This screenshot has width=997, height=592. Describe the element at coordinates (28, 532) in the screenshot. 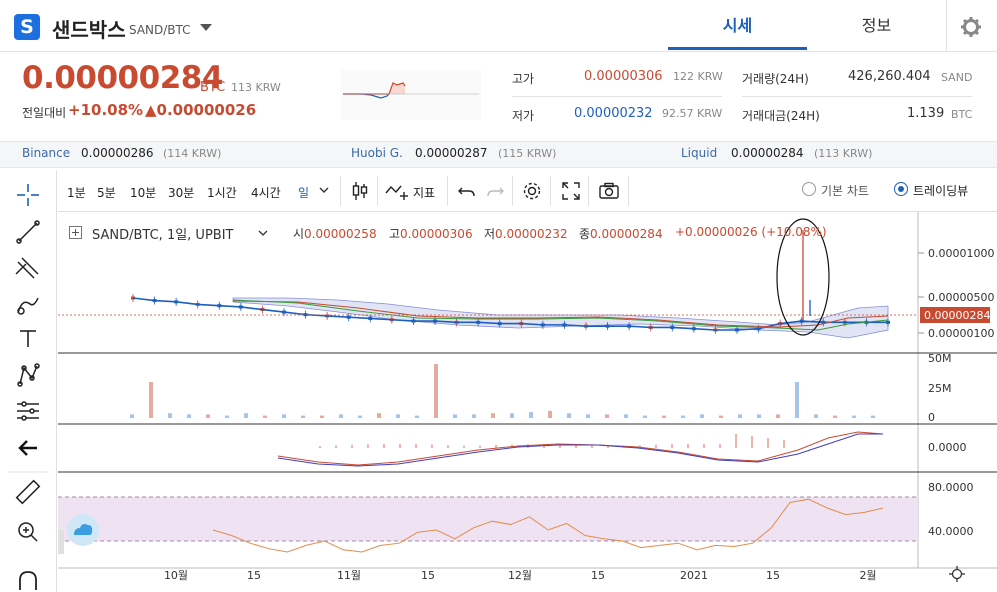

I see `zoom-in-icon` at that location.